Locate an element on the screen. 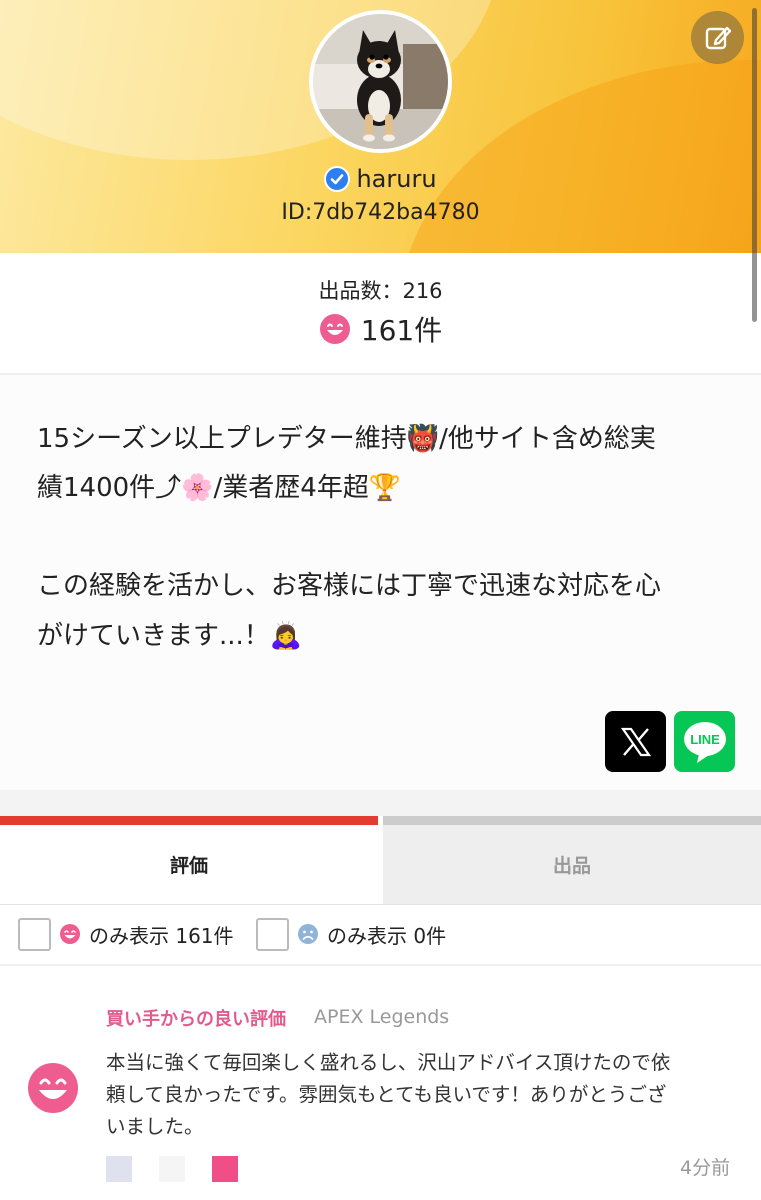 The image size is (761, 1200). shiba-puppy-avatar is located at coordinates (380, 81).